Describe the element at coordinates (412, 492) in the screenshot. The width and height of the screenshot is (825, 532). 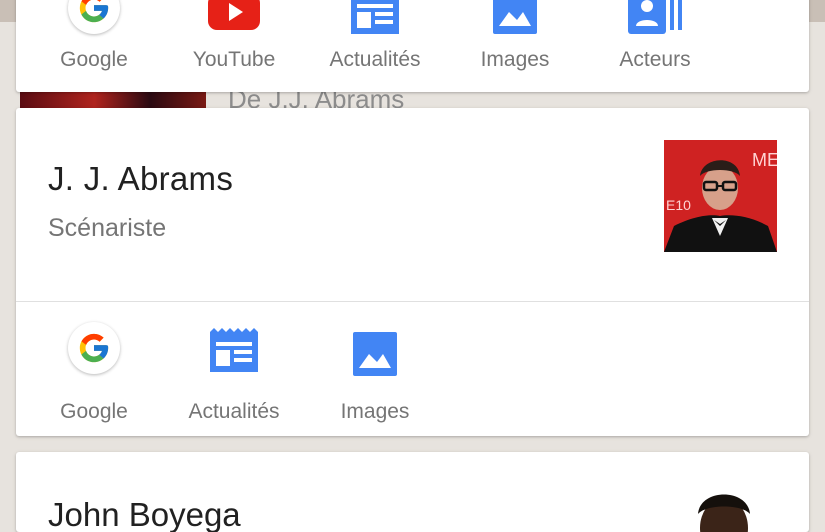
I see `next-person-card: John Boyega` at that location.